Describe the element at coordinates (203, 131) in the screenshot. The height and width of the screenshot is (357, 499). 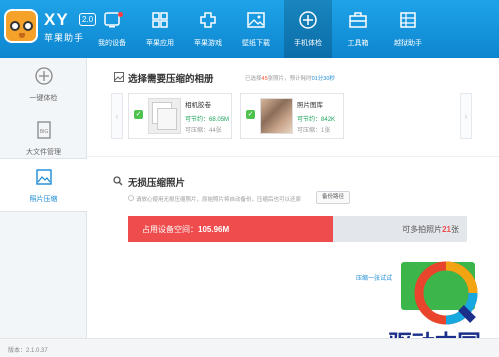
I see `album-count: 可压缩：44张` at that location.